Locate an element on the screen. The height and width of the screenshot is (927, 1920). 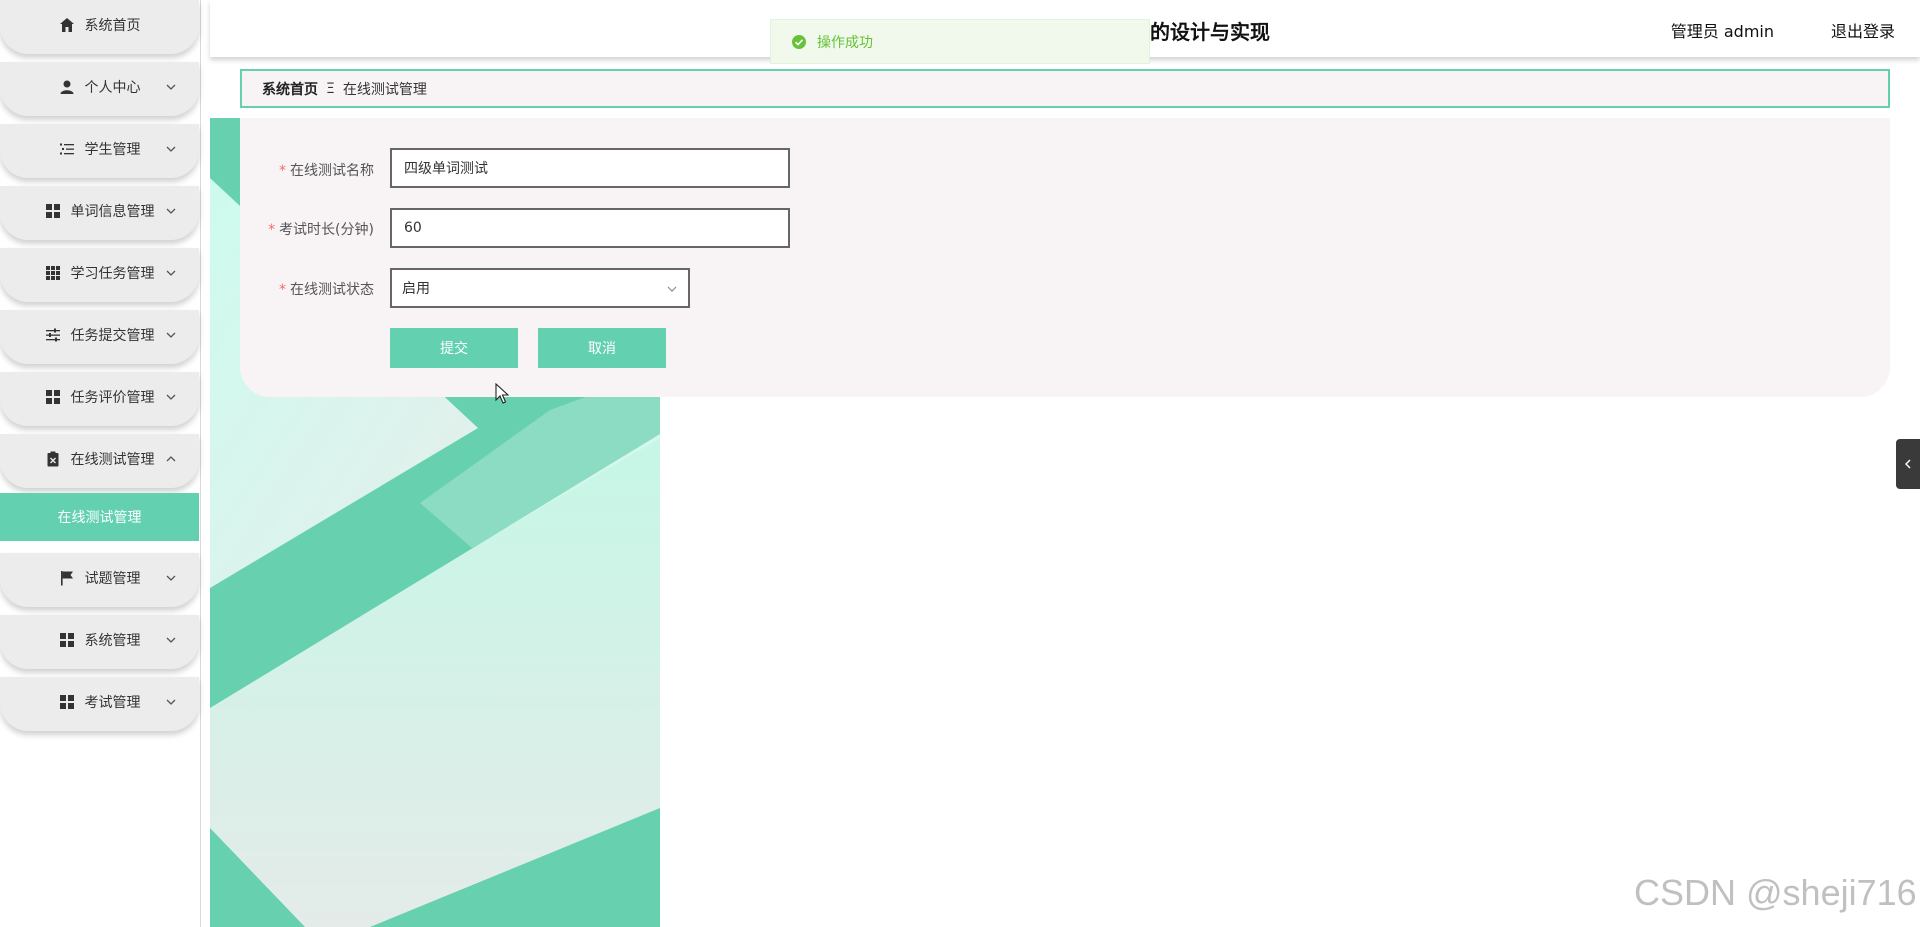
sidebar-item-word-info: 单词信息管理 is located at coordinates (99, 213).